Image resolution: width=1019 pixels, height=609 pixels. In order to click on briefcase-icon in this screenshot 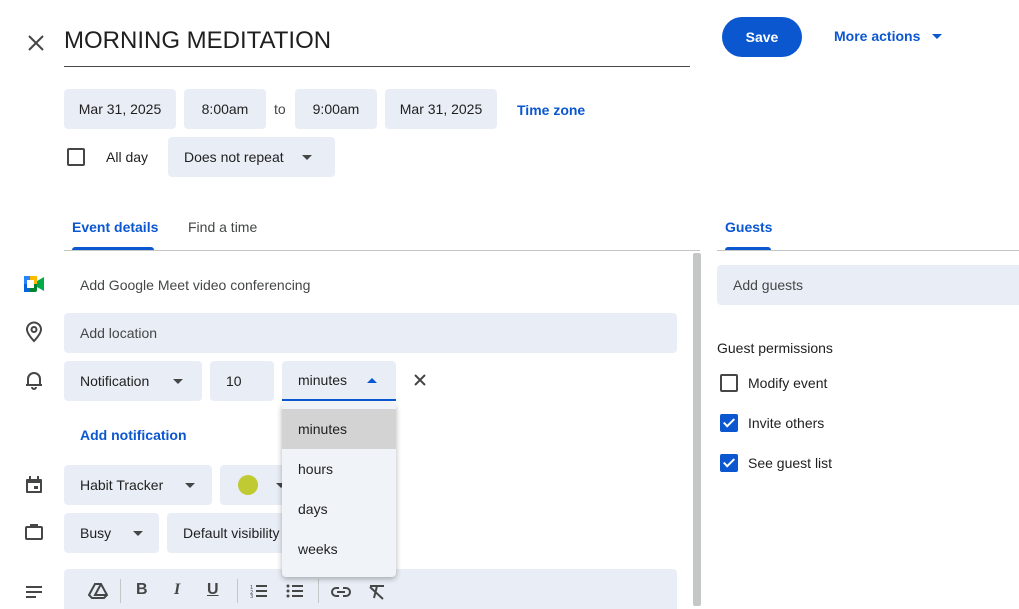, I will do `click(34, 532)`.